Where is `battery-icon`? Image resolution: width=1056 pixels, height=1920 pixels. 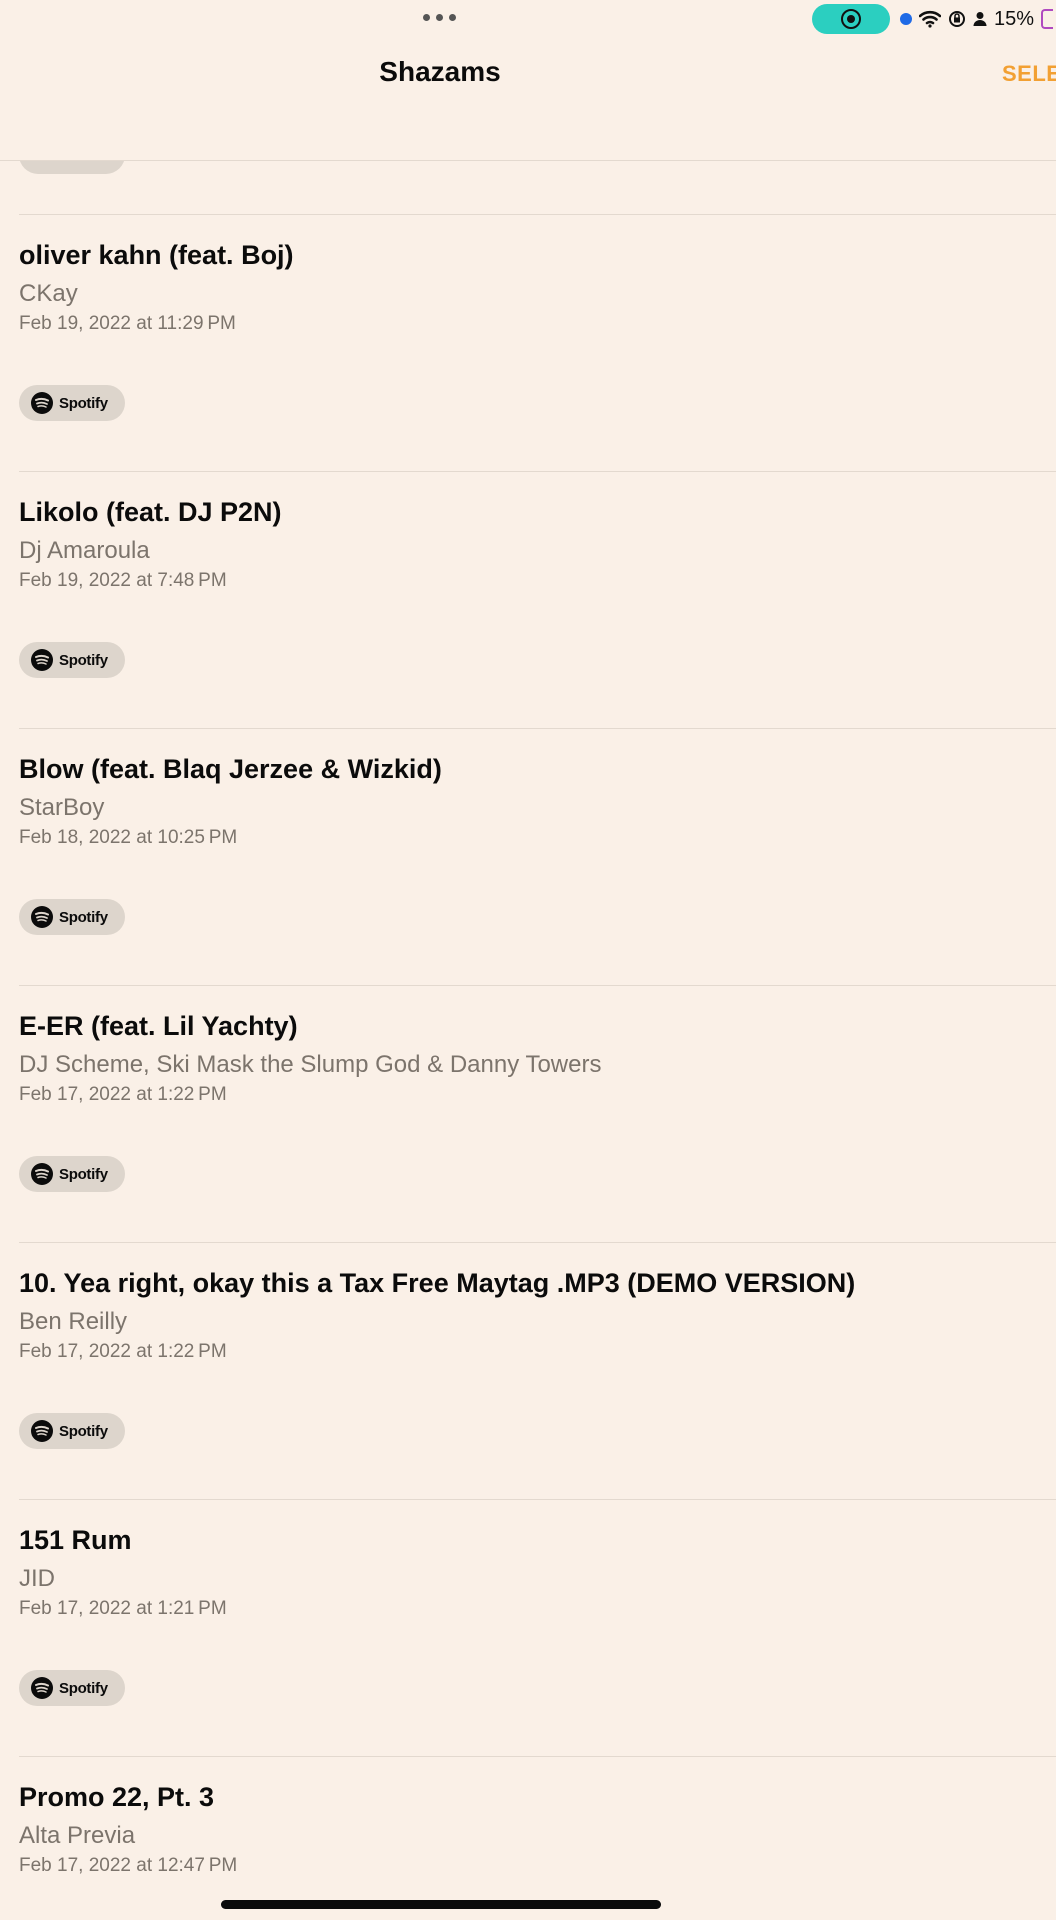
battery-icon is located at coordinates (1047, 19).